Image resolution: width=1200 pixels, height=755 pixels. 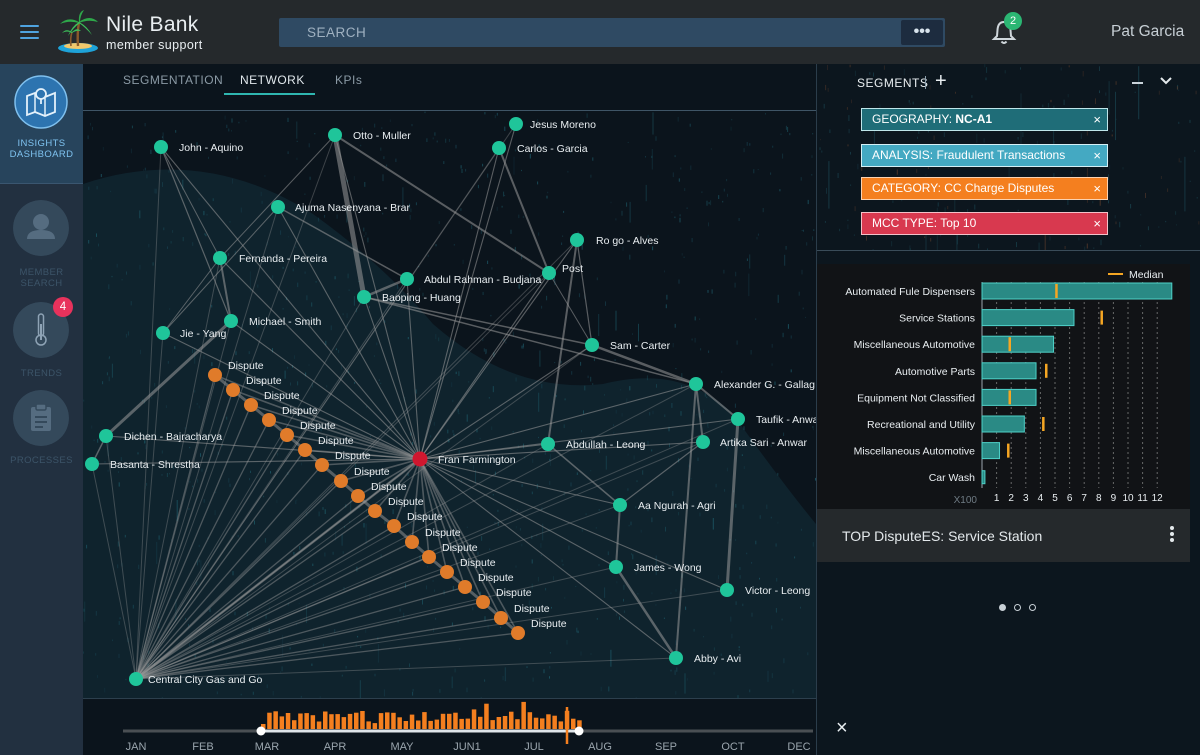 What do you see at coordinates (41, 124) in the screenshot?
I see `nav-item-insights-dashboard: INSIGHTS DASHBOARD` at bounding box center [41, 124].